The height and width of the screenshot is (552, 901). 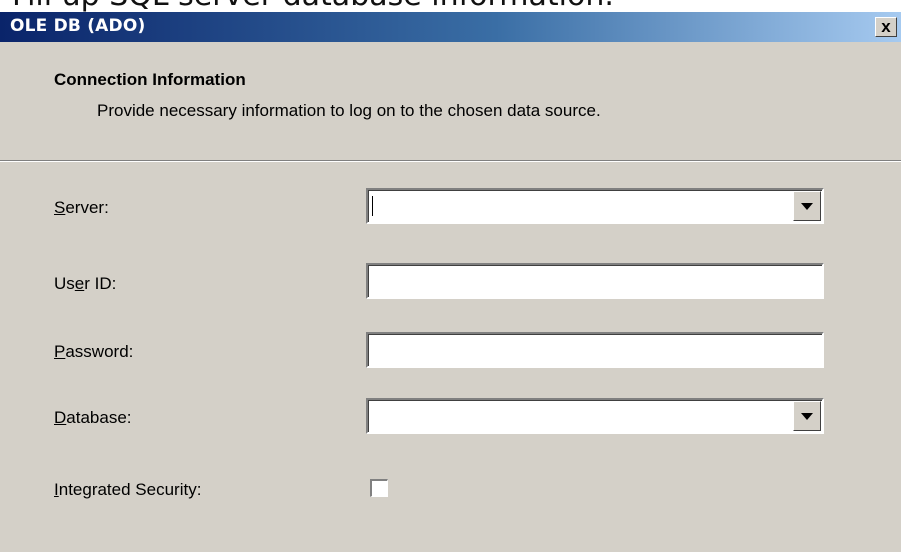 I want to click on close-button: x, so click(x=886, y=27).